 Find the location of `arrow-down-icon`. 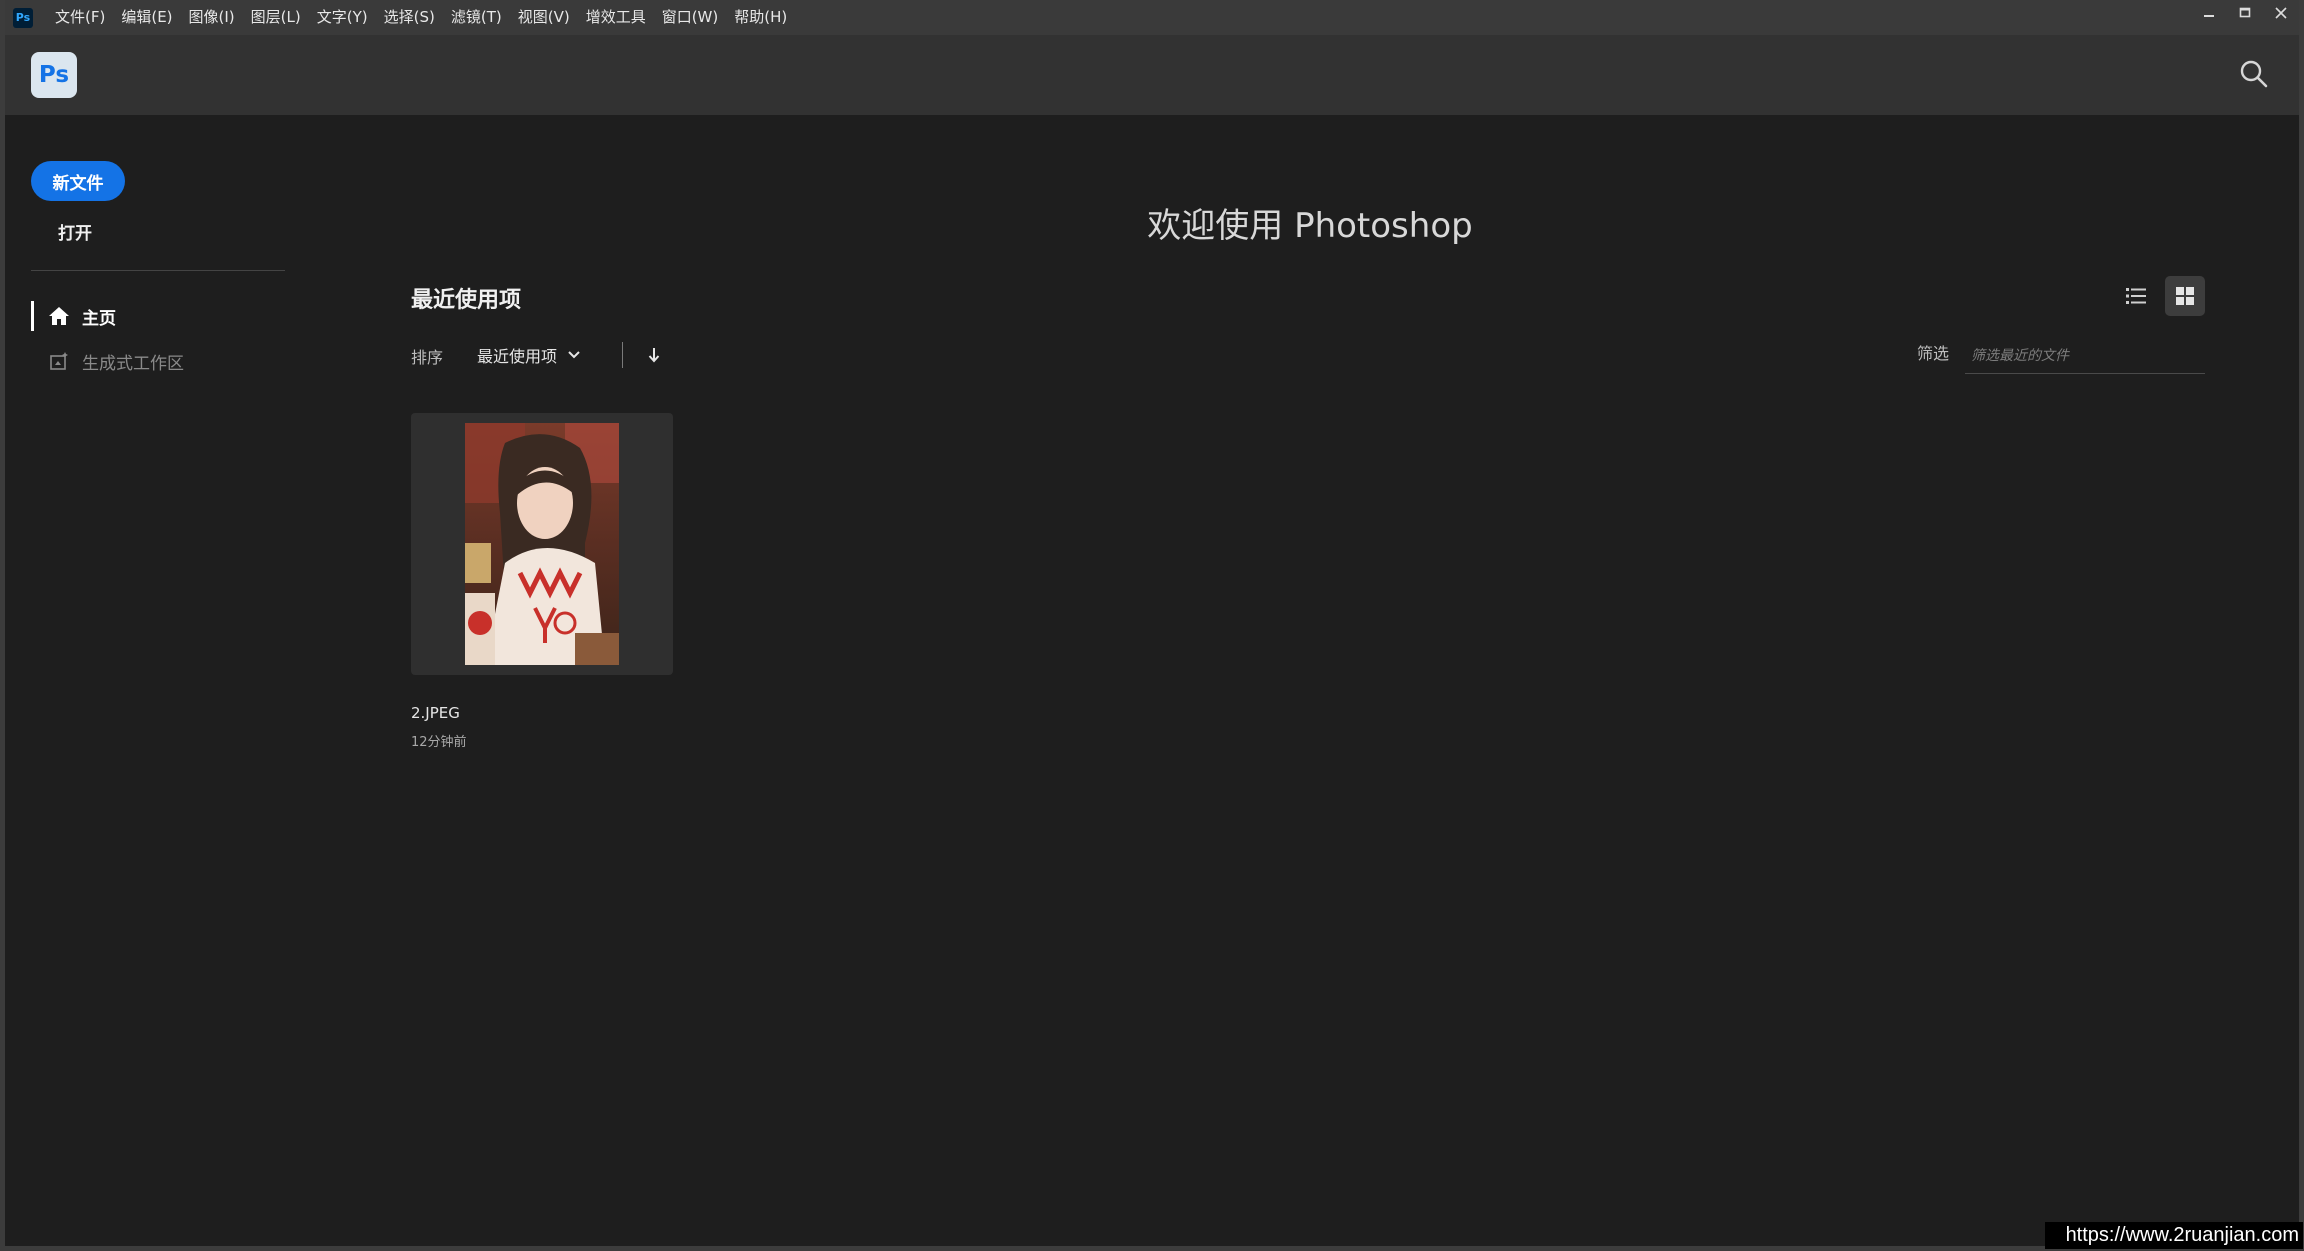

arrow-down-icon is located at coordinates (654, 355).